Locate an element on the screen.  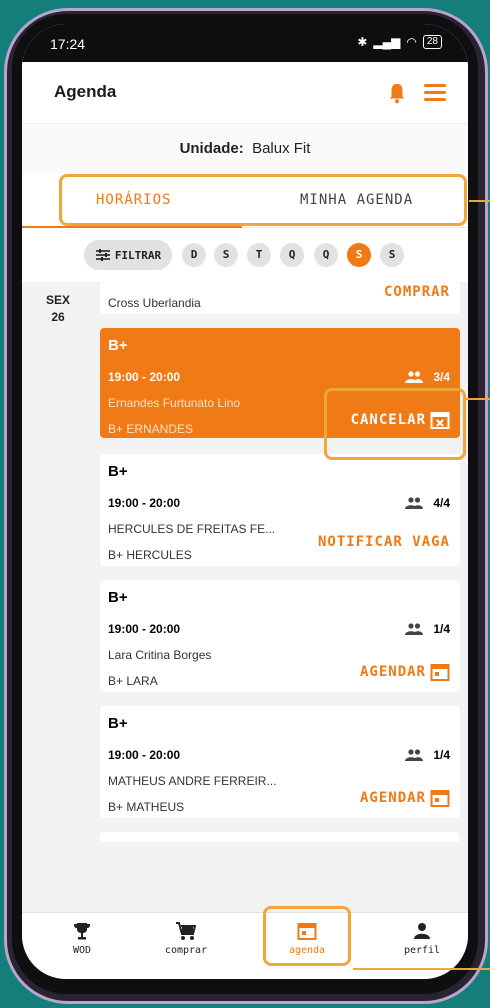
unit-label: Unidade: is located at coordinates (211, 148).